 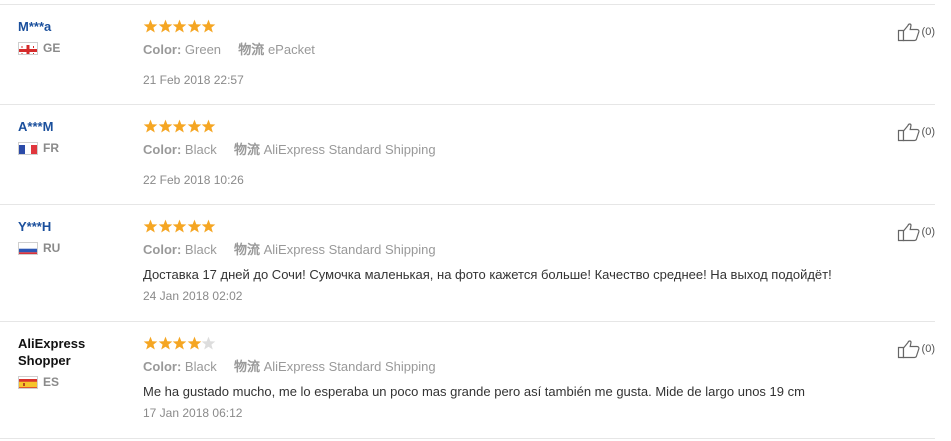 I want to click on reviewer-country: ES, so click(x=73, y=382).